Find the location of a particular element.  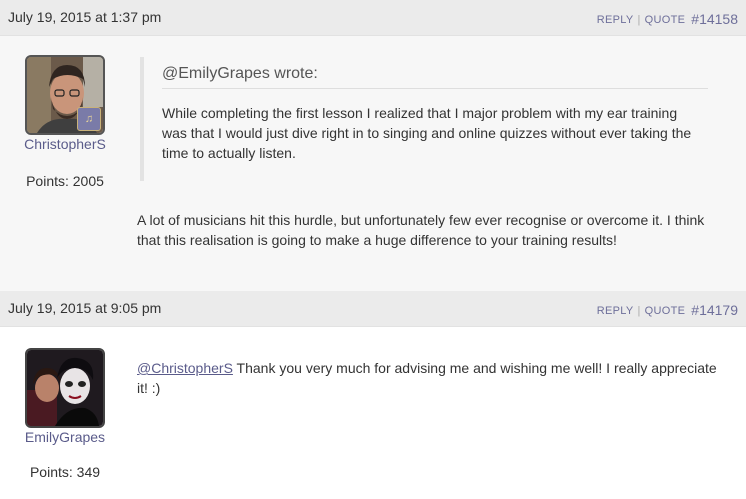

post-number-link: #14179 is located at coordinates (714, 310).